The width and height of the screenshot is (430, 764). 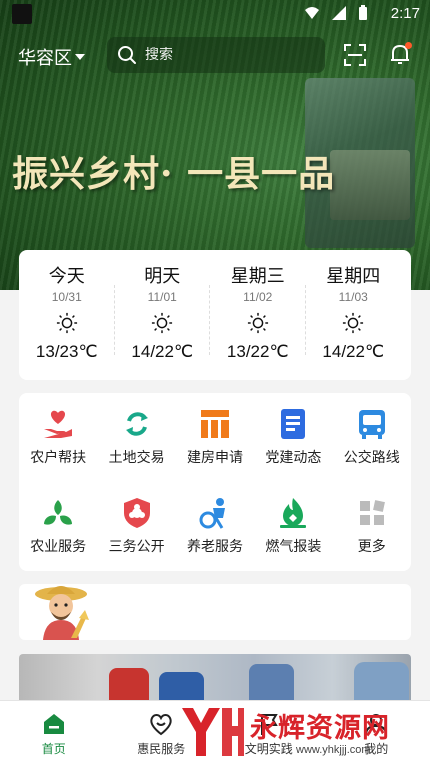 What do you see at coordinates (66, 351) in the screenshot?
I see `weather-day-temp: 13/23℃` at bounding box center [66, 351].